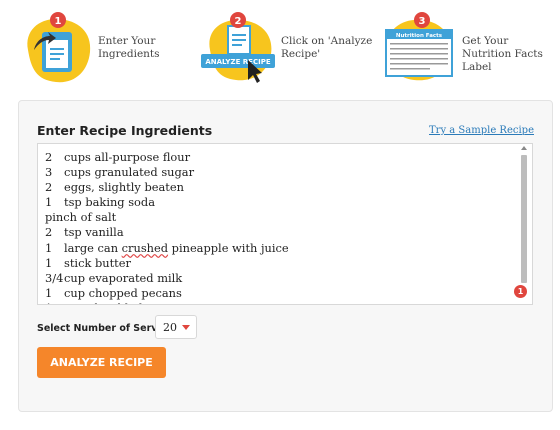 This screenshot has width=560, height=430. I want to click on servings-select: 20, so click(176, 327).